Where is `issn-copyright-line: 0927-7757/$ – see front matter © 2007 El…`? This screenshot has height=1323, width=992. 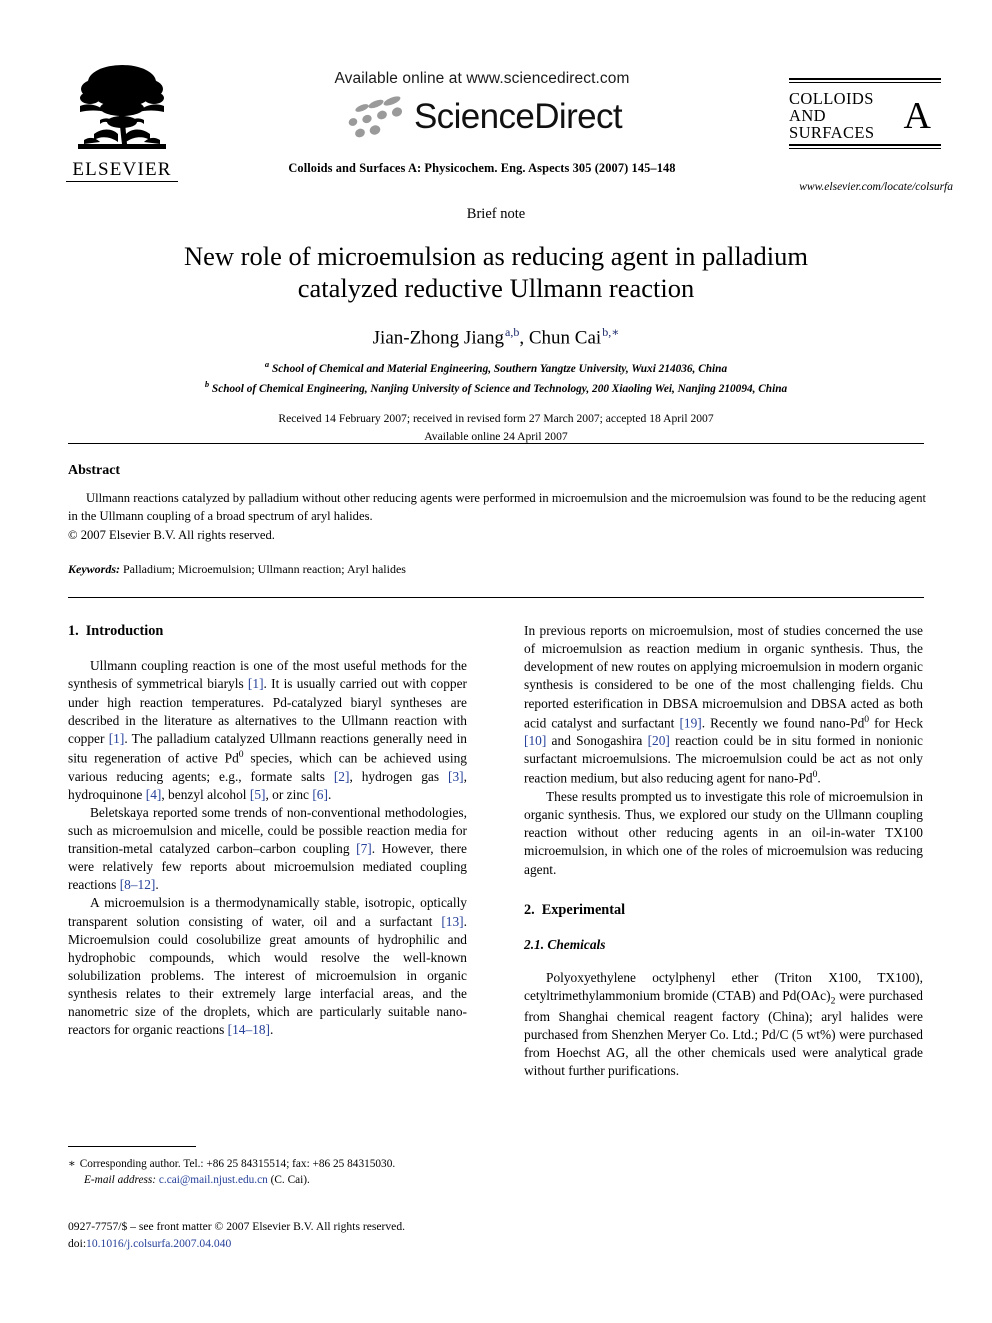
issn-copyright-line: 0927-7757/$ – see front matter © 2007 El… is located at coordinates (237, 1226).